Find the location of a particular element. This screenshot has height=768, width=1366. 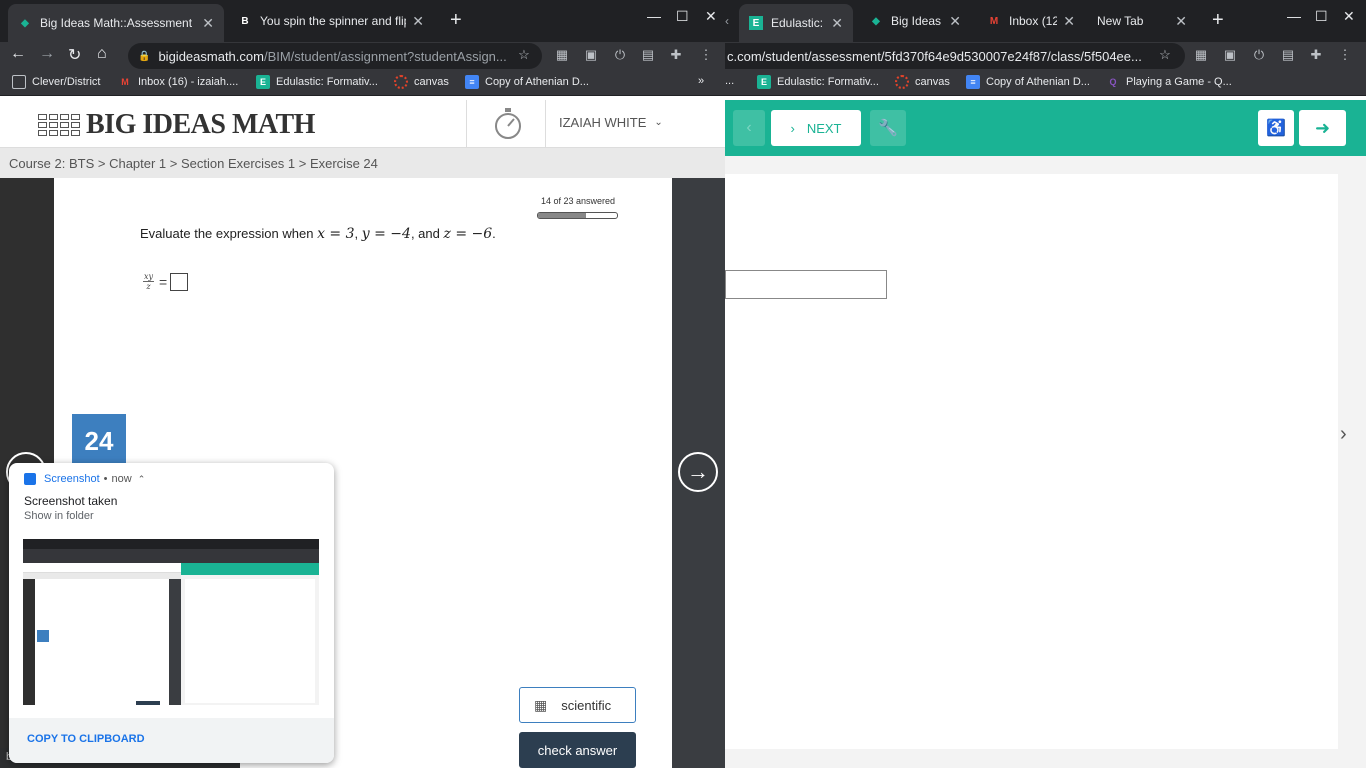

next-exercise-button: → is located at coordinates (698, 472).